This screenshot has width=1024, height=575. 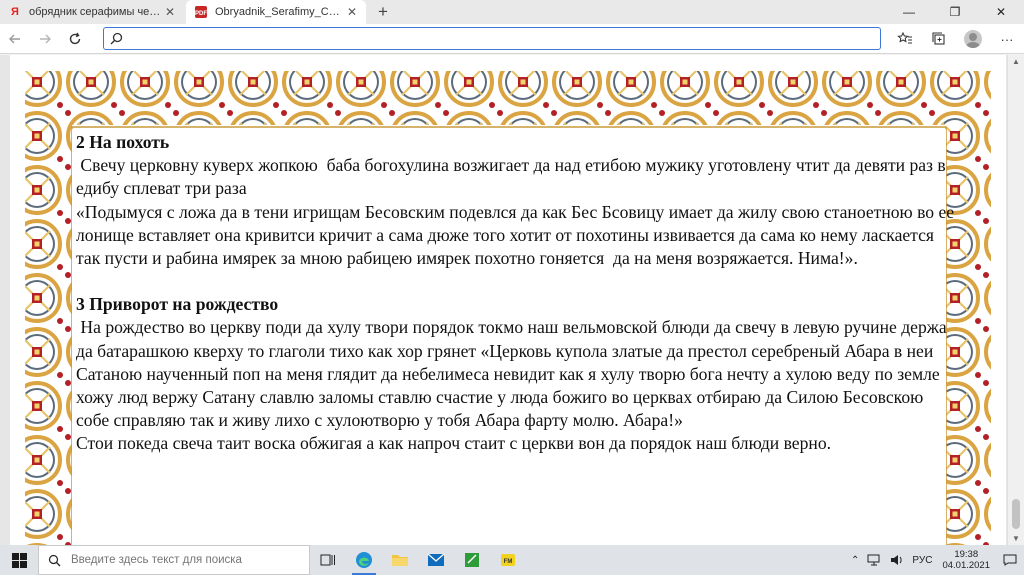 I want to click on system-clock: 19:38 04.01.2021, so click(x=966, y=560).